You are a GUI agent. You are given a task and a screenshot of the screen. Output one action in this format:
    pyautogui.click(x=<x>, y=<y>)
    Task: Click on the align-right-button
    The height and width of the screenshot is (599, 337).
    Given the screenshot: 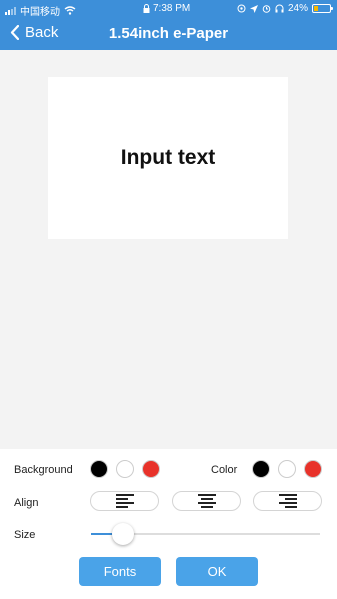 What is the action you would take?
    pyautogui.click(x=287, y=501)
    